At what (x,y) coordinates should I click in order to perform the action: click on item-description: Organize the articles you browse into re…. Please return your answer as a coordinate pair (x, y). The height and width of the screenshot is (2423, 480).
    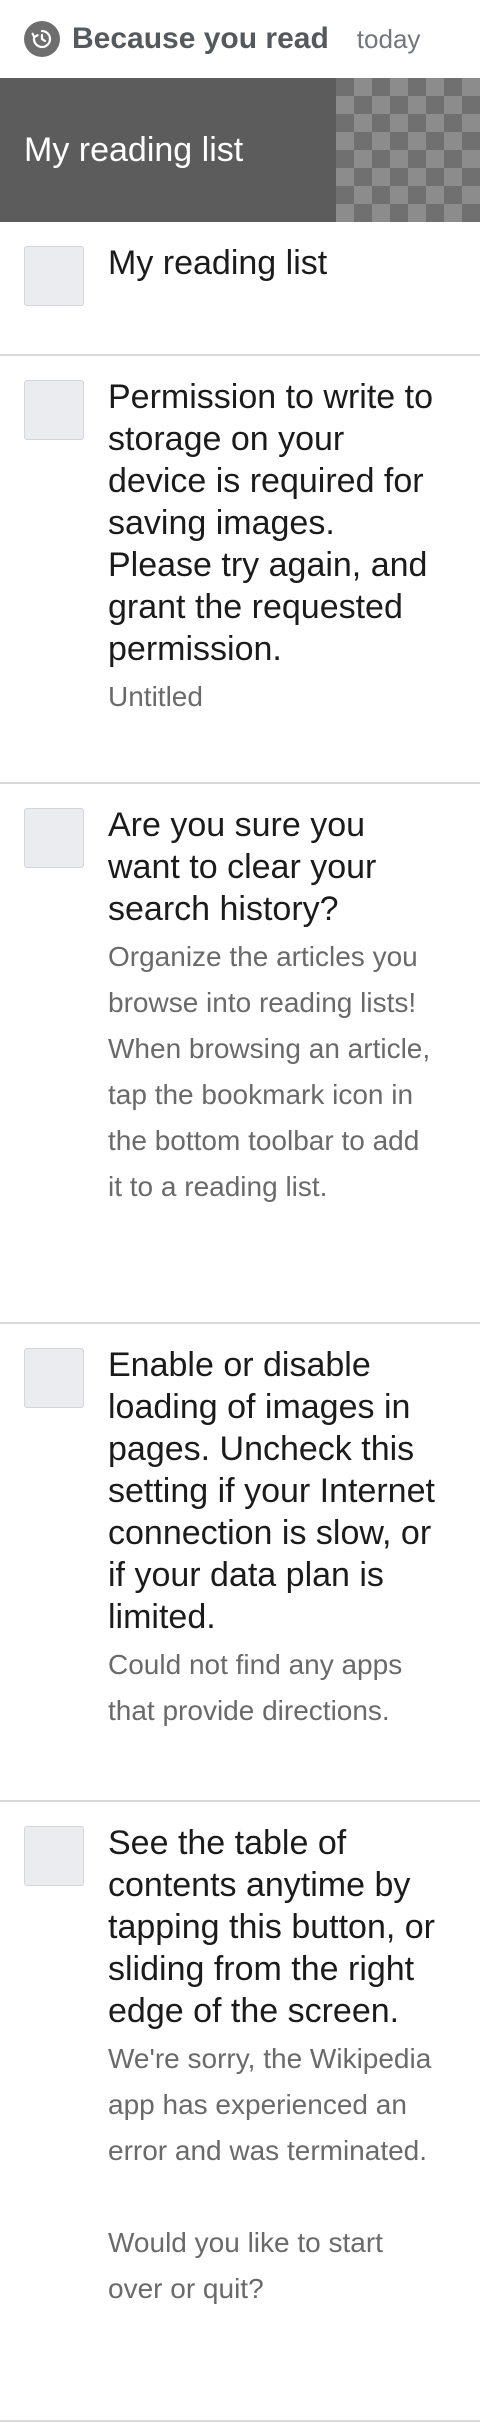
    Looking at the image, I should click on (269, 1071).